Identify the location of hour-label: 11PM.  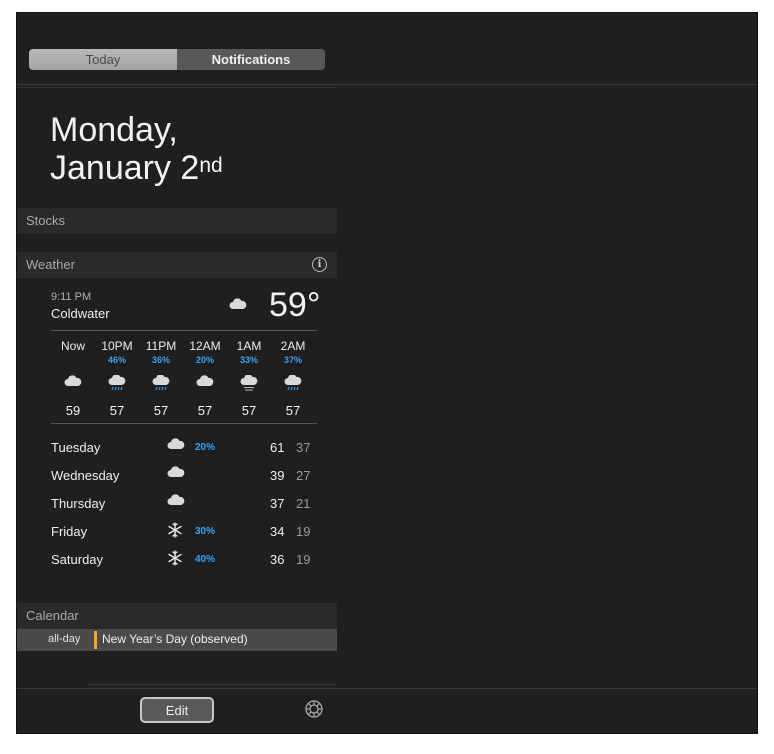
(161, 346).